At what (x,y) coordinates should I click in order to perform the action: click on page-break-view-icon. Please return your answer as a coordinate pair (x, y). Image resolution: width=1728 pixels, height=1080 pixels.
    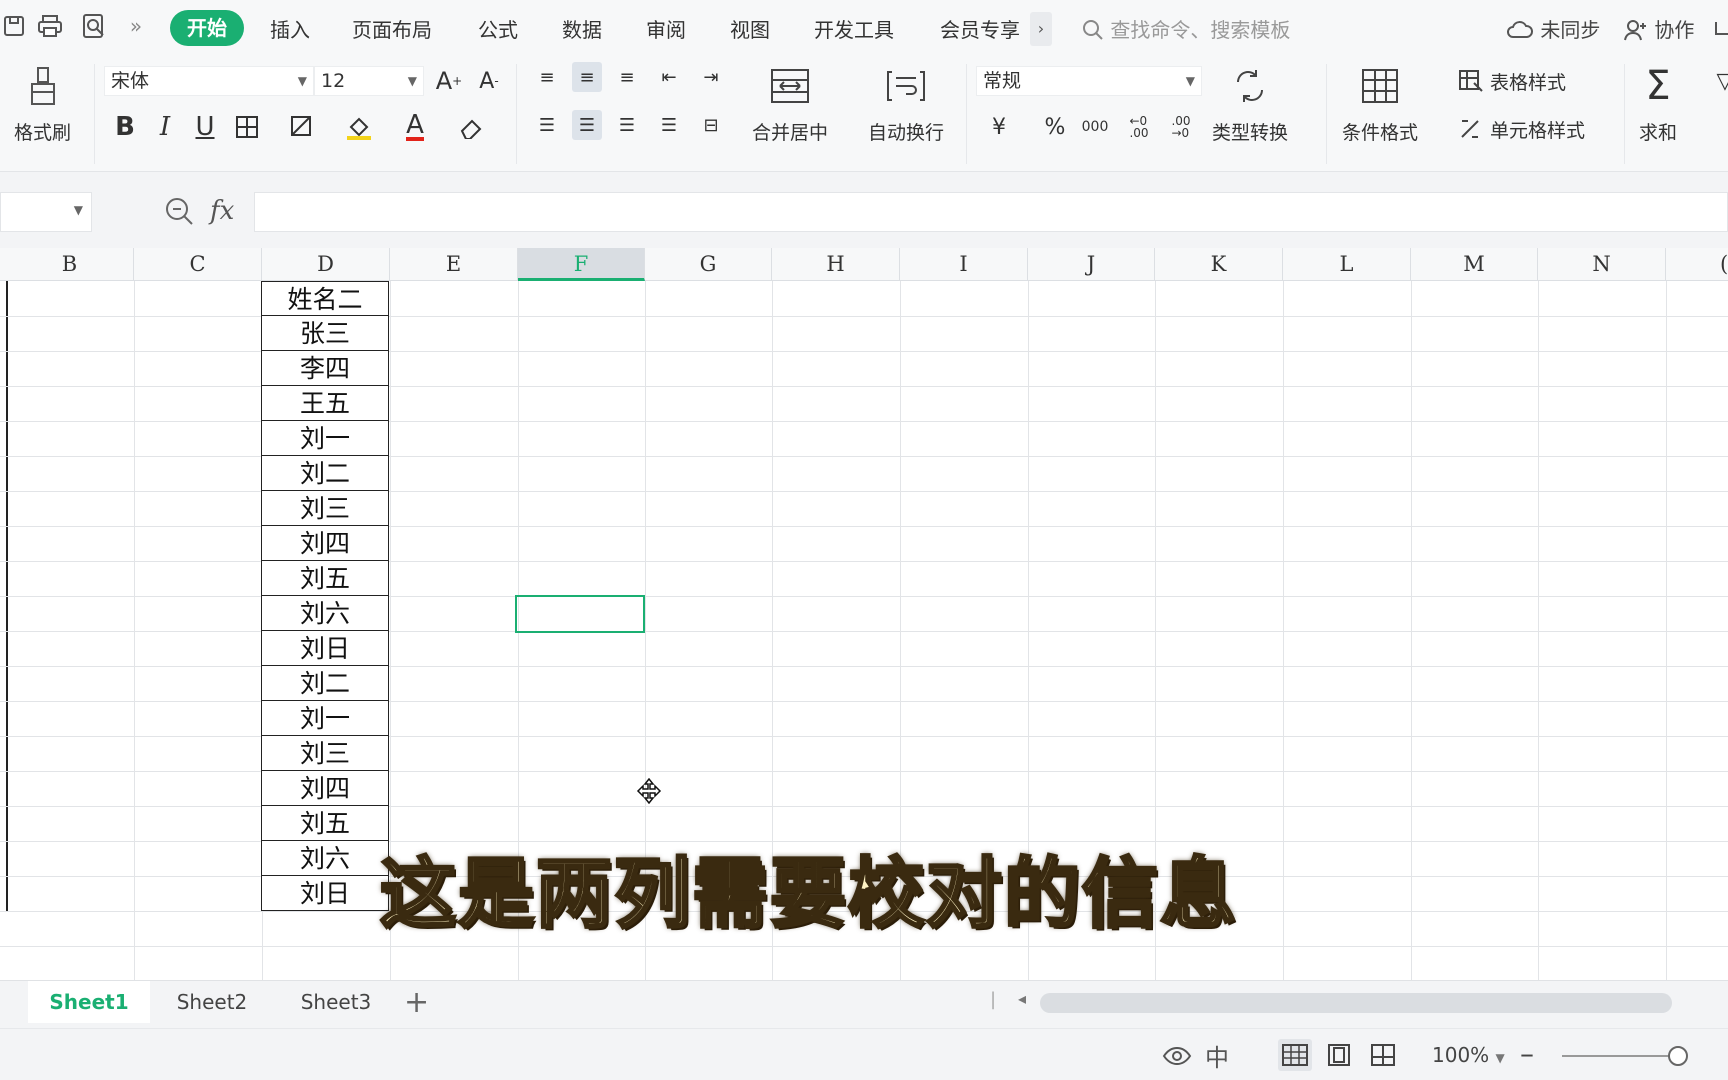
    Looking at the image, I should click on (1383, 1055).